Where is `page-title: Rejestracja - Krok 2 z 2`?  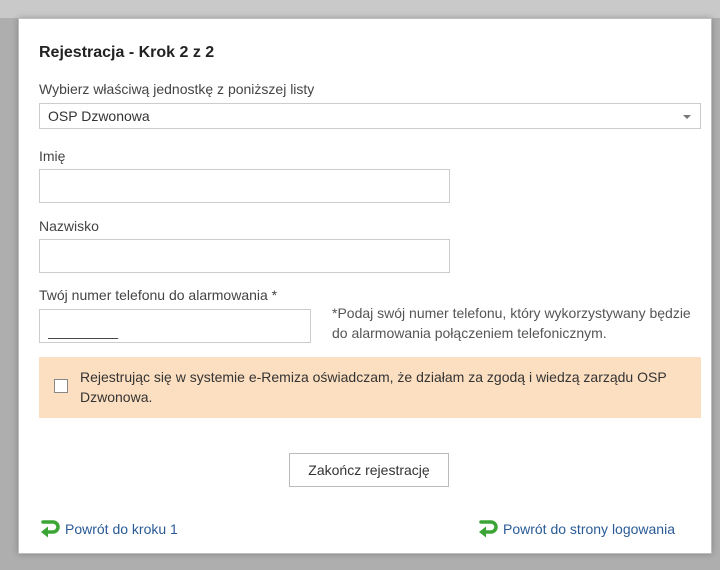 page-title: Rejestracja - Krok 2 z 2 is located at coordinates (127, 52).